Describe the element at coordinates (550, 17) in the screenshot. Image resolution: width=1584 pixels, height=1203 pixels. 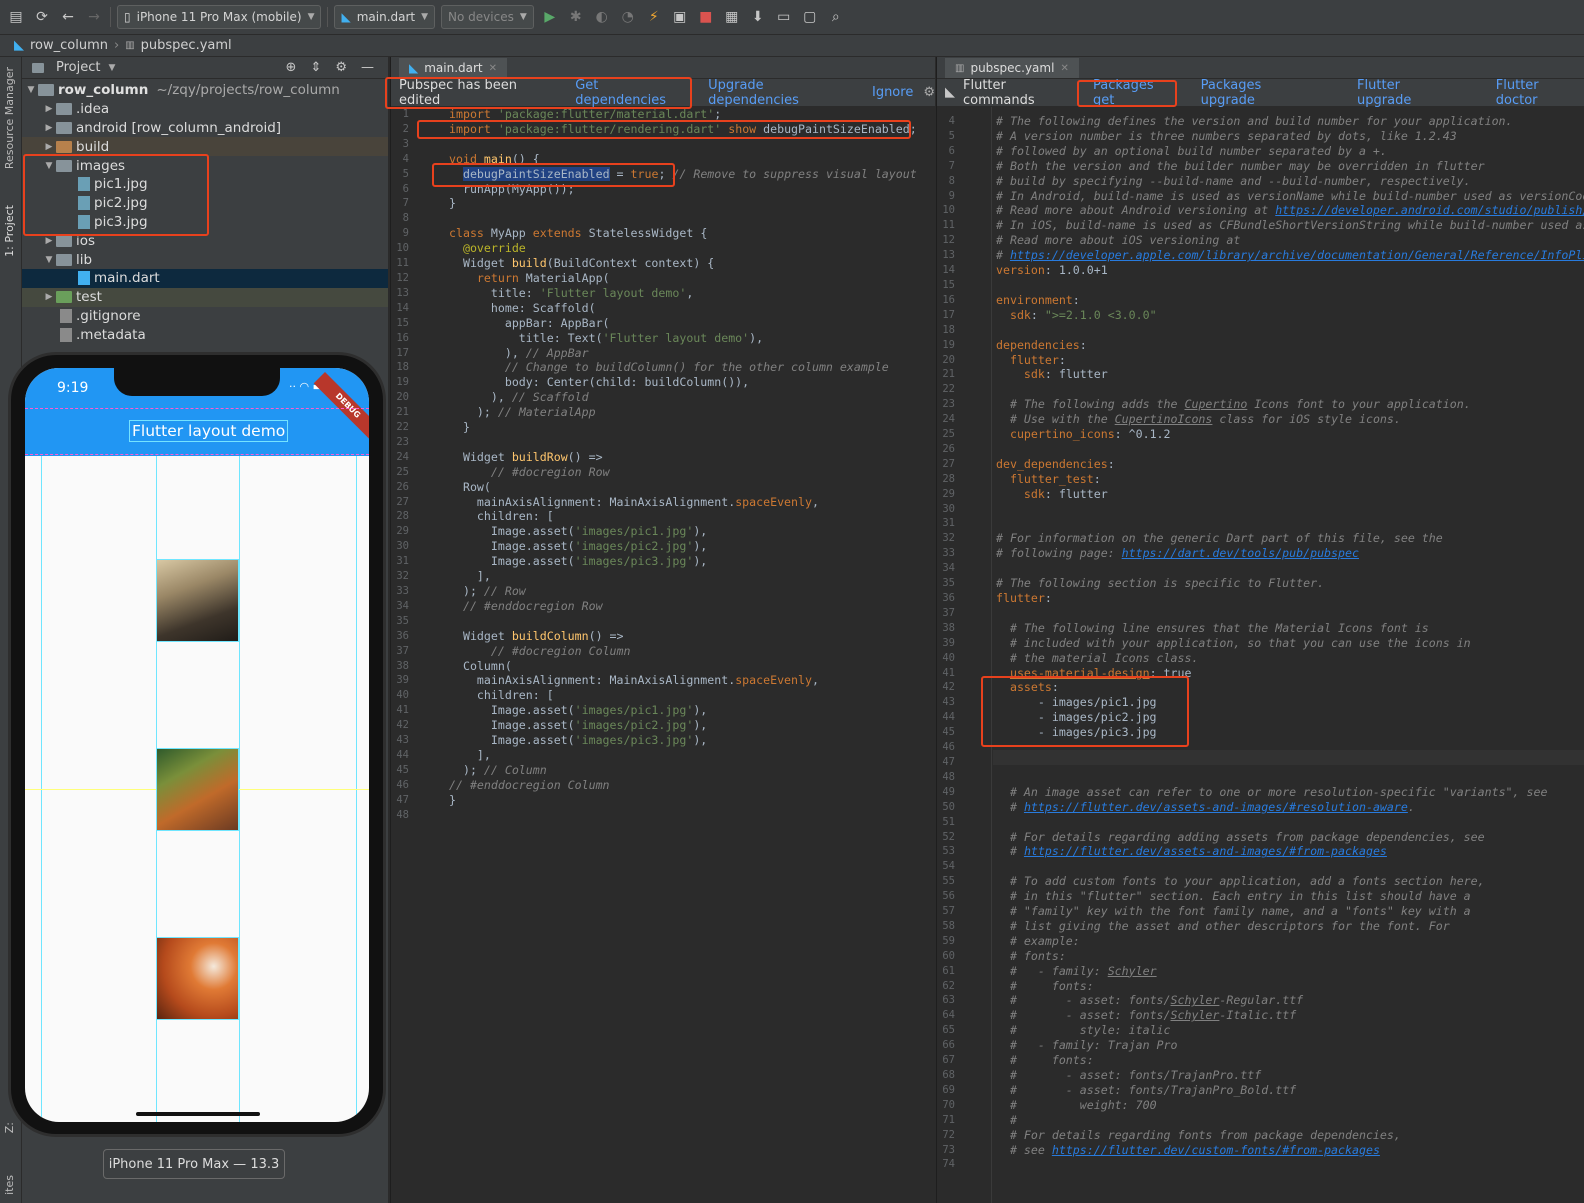
I see `run-icon: ▶` at that location.